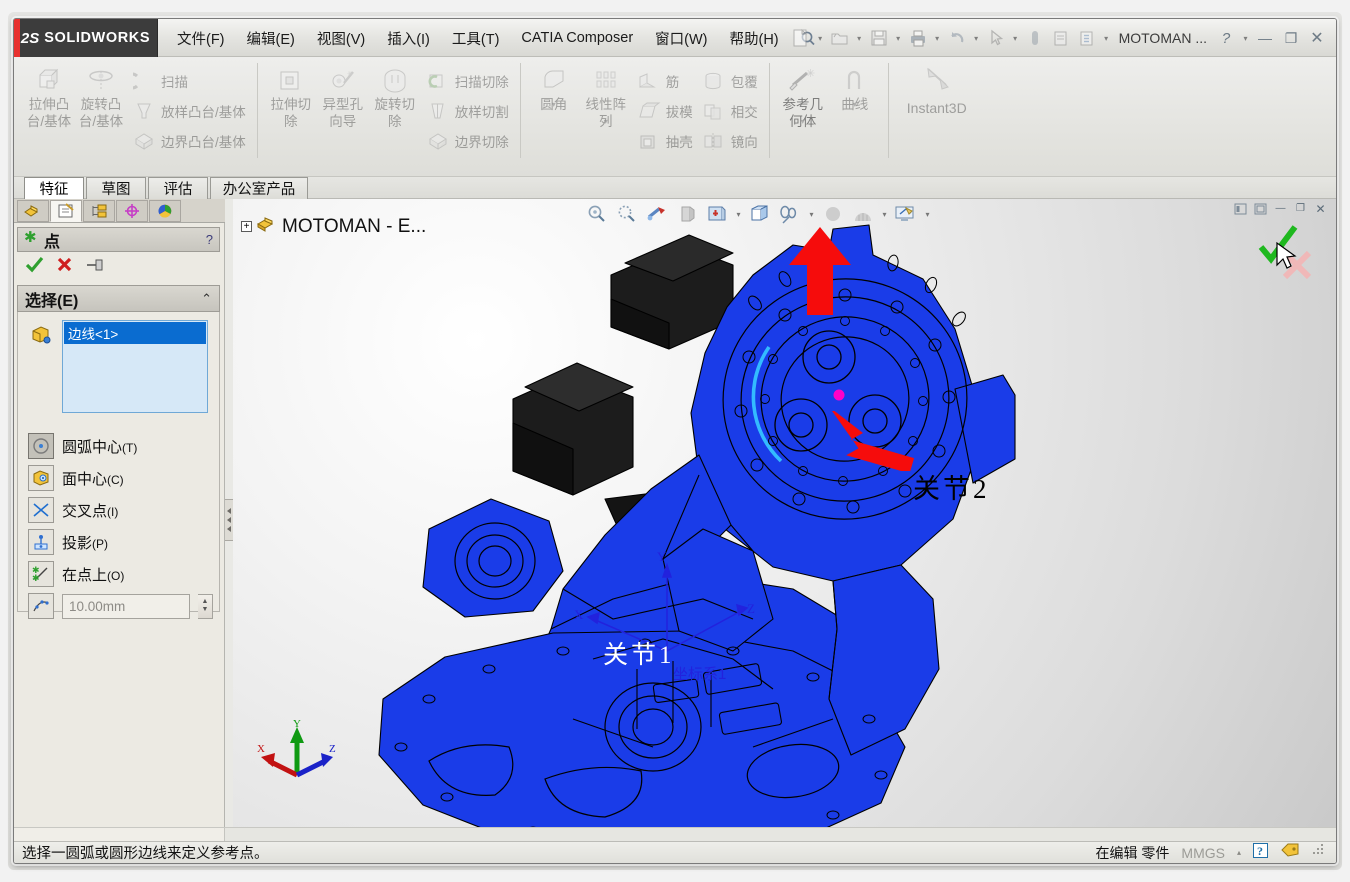 Image resolution: width=1350 pixels, height=882 pixels. What do you see at coordinates (729, 111) in the screenshot?
I see `intersect-button: 相交` at bounding box center [729, 111].